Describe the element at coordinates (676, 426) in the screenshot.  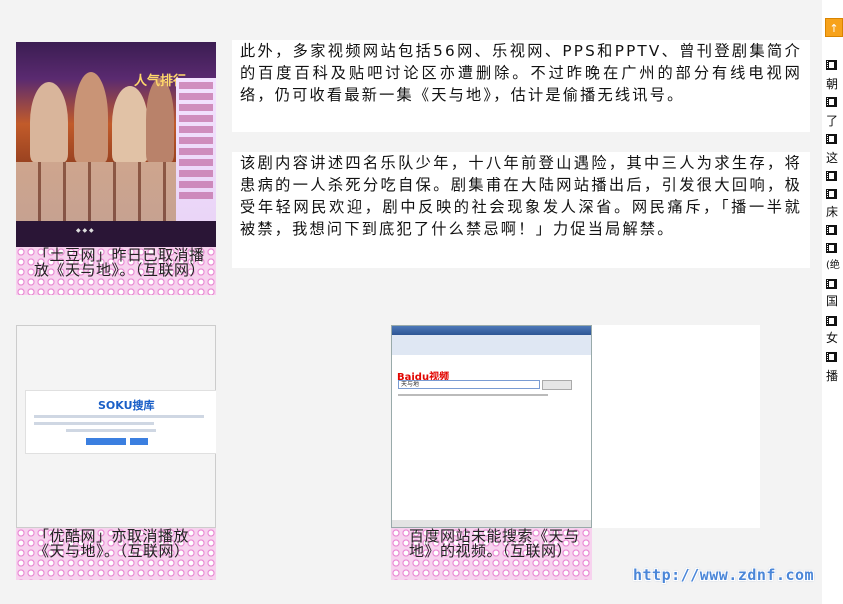
I see `baidu-image-margin` at that location.